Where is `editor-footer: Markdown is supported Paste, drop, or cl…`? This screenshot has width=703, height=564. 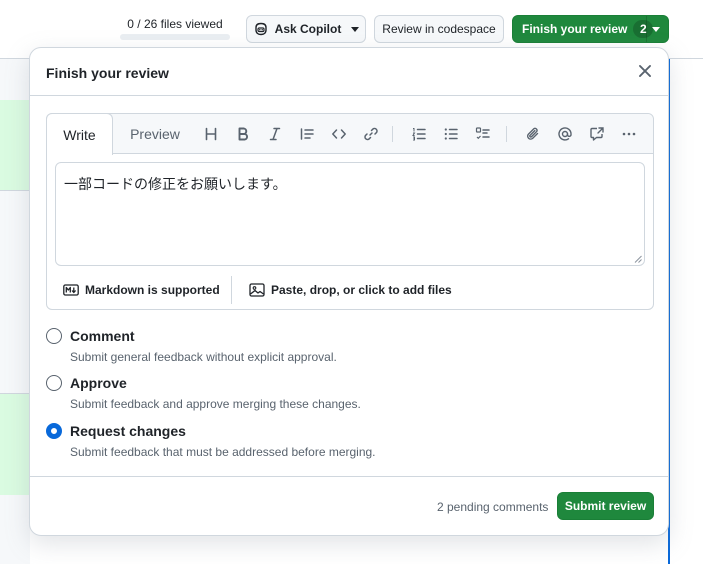
editor-footer: Markdown is supported Paste, drop, or cl… is located at coordinates (350, 291).